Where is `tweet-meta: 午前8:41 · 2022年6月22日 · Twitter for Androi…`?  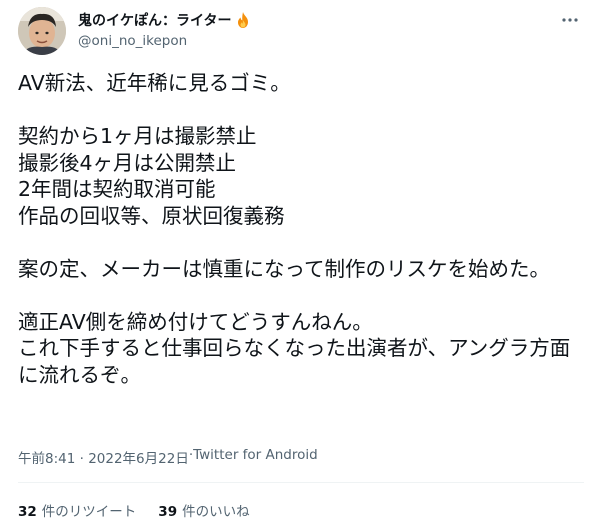
tweet-meta: 午前8:41 · 2022年6月22日 · Twitter for Androi… is located at coordinates (168, 457).